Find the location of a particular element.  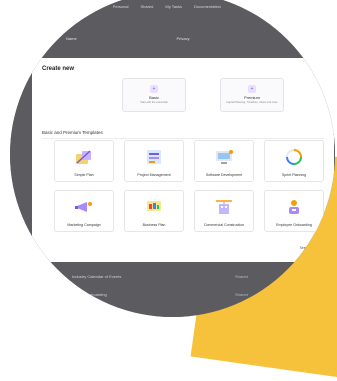

checklist-icon is located at coordinates (154, 157).